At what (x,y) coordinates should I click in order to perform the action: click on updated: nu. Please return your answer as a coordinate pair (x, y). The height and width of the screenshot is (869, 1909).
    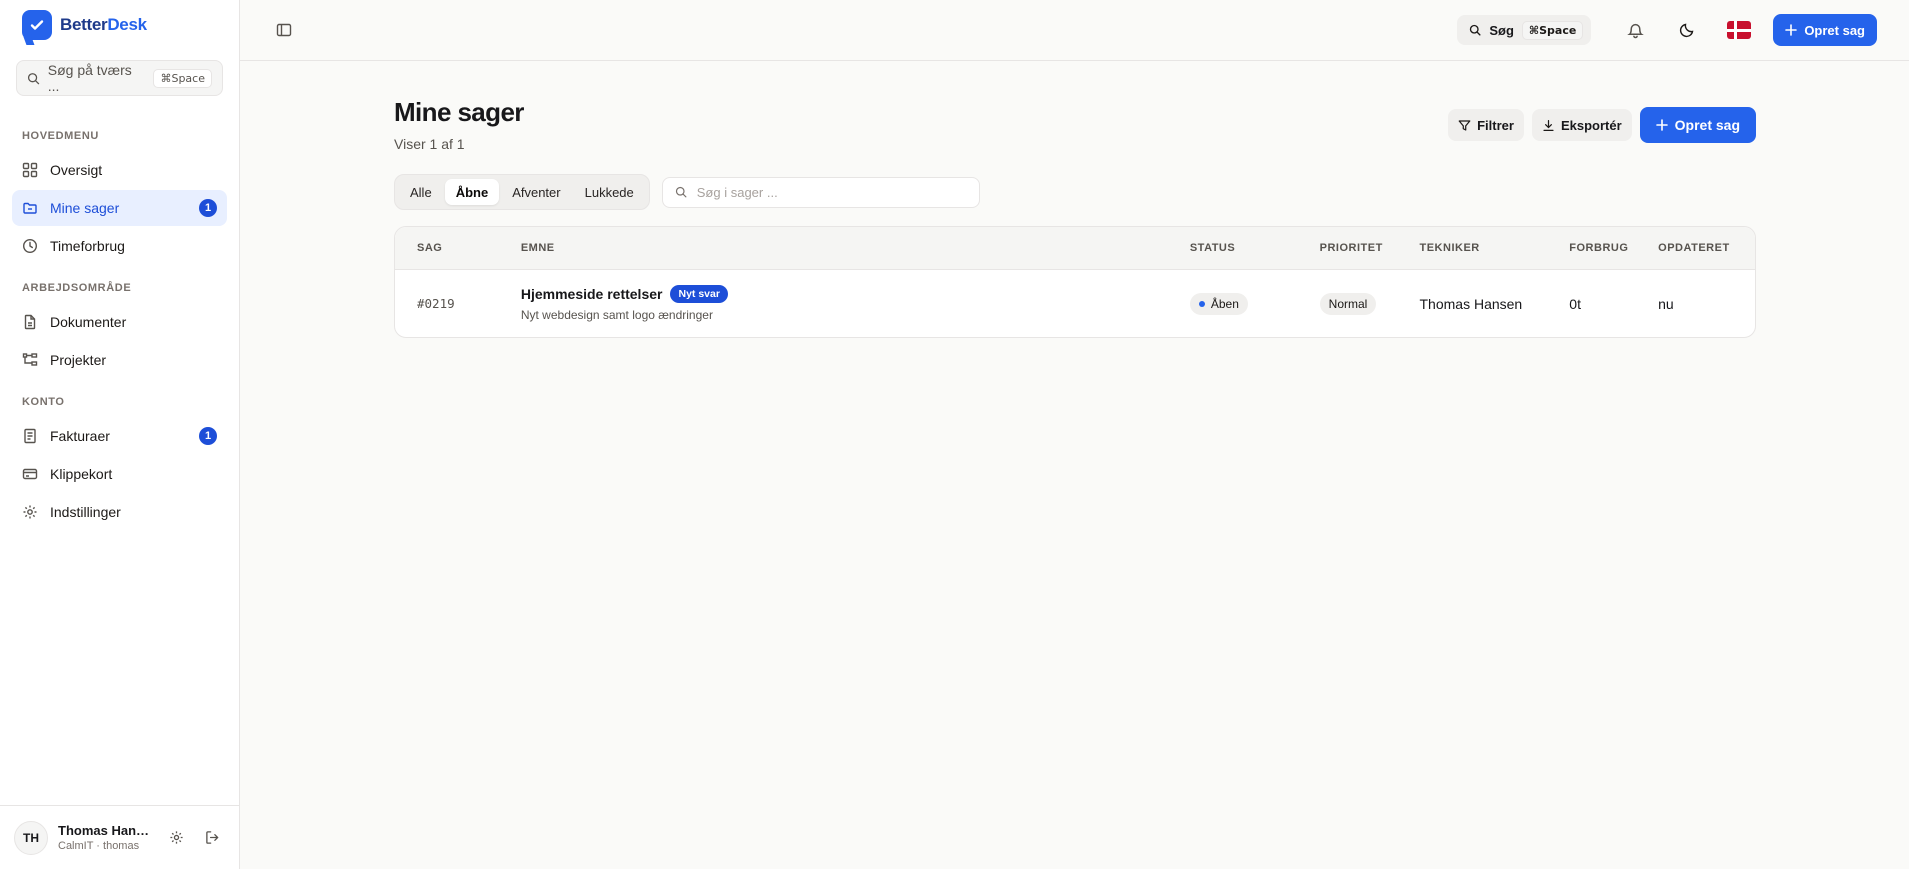
    Looking at the image, I should click on (1666, 303).